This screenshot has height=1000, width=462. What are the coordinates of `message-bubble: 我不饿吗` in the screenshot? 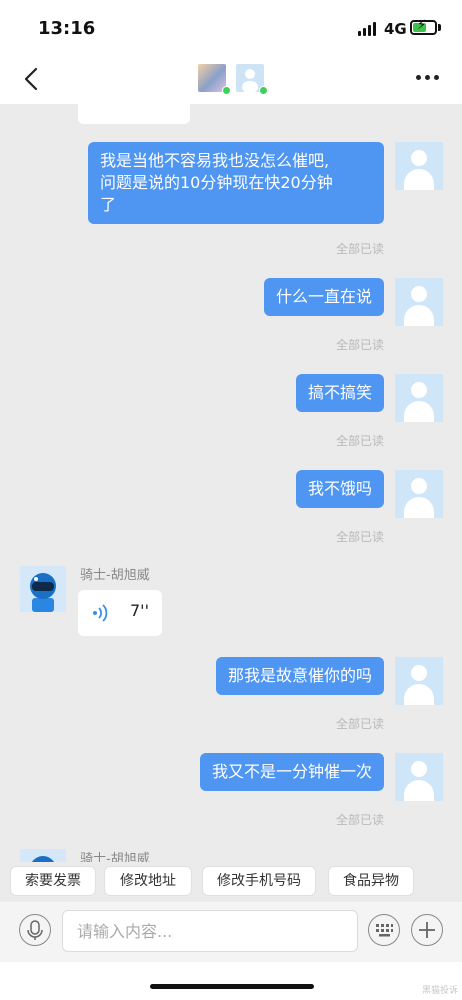 It's located at (339, 489).